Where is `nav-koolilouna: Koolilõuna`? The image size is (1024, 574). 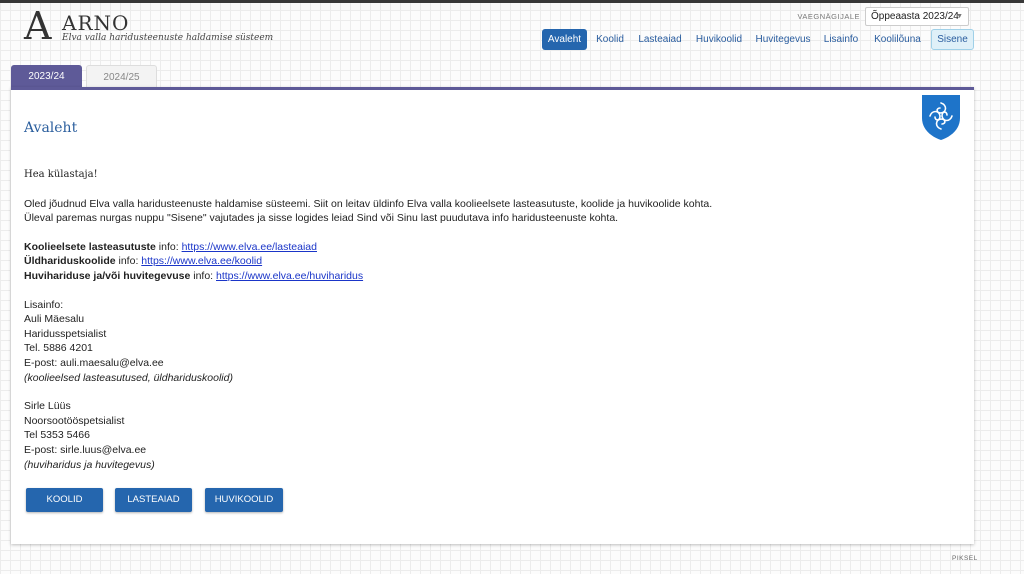 nav-koolilouna: Koolilõuna is located at coordinates (897, 39).